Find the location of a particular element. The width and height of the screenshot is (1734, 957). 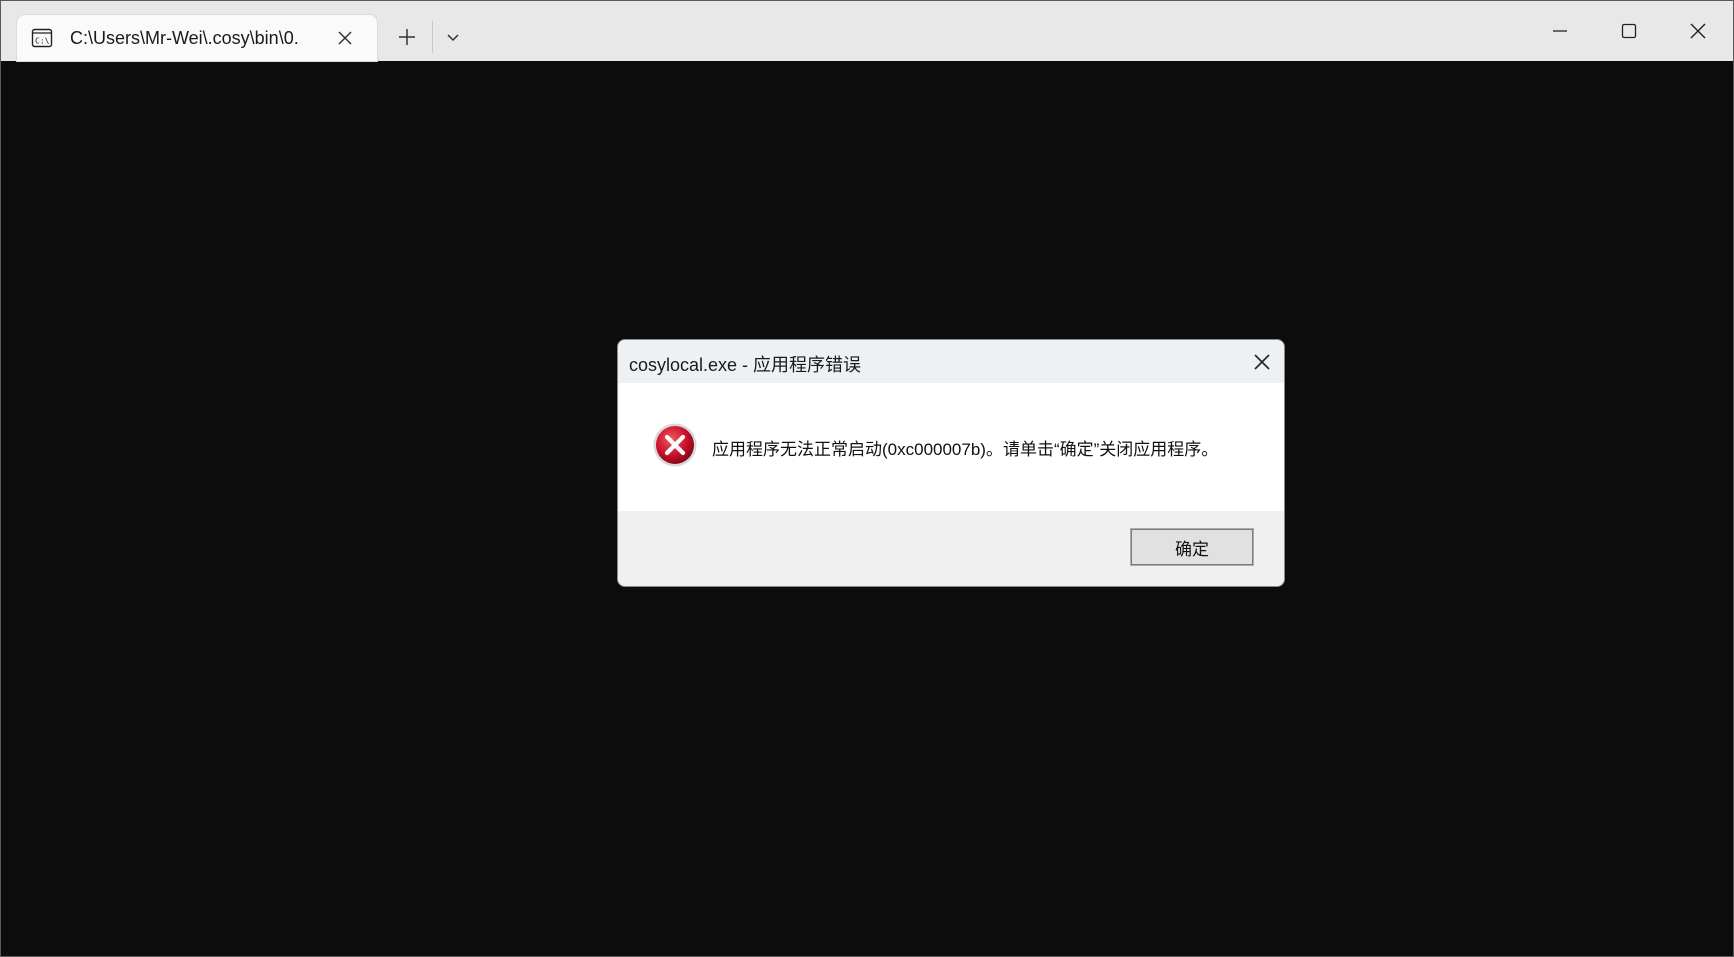

title-bar: C:\ C:\Users\Mr-Wei\.cosy\bin\0. is located at coordinates (867, 31).